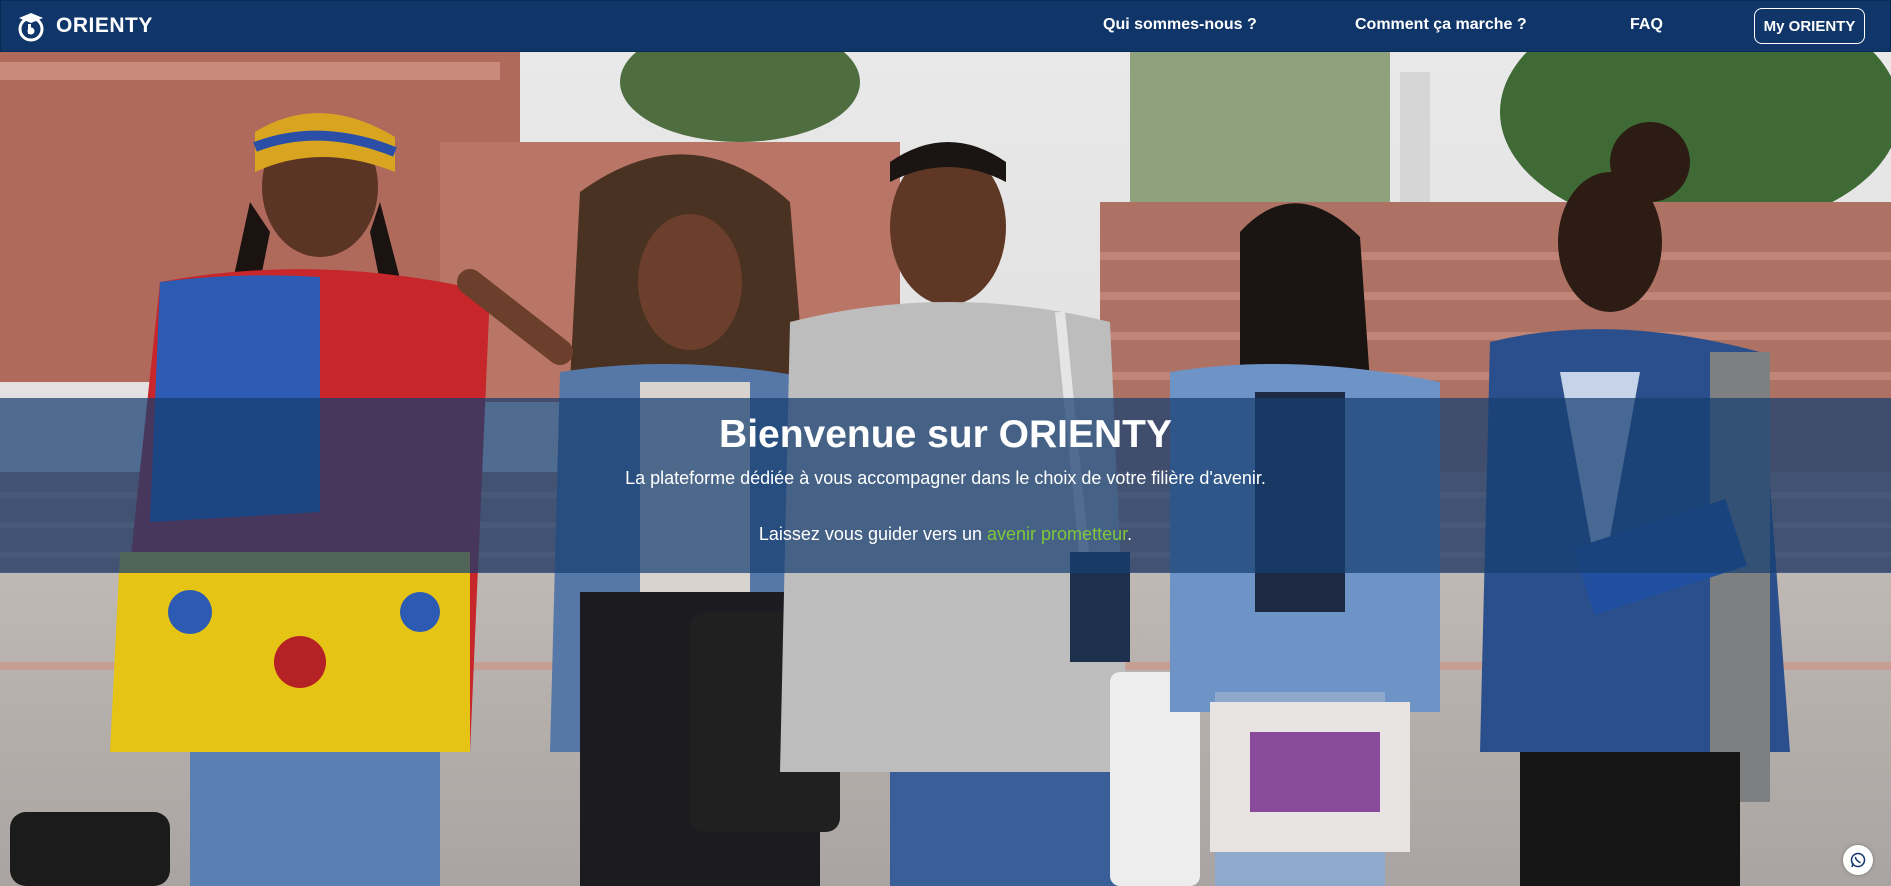 This screenshot has width=1891, height=886. I want to click on whatsapp-chat-button, so click(1858, 860).